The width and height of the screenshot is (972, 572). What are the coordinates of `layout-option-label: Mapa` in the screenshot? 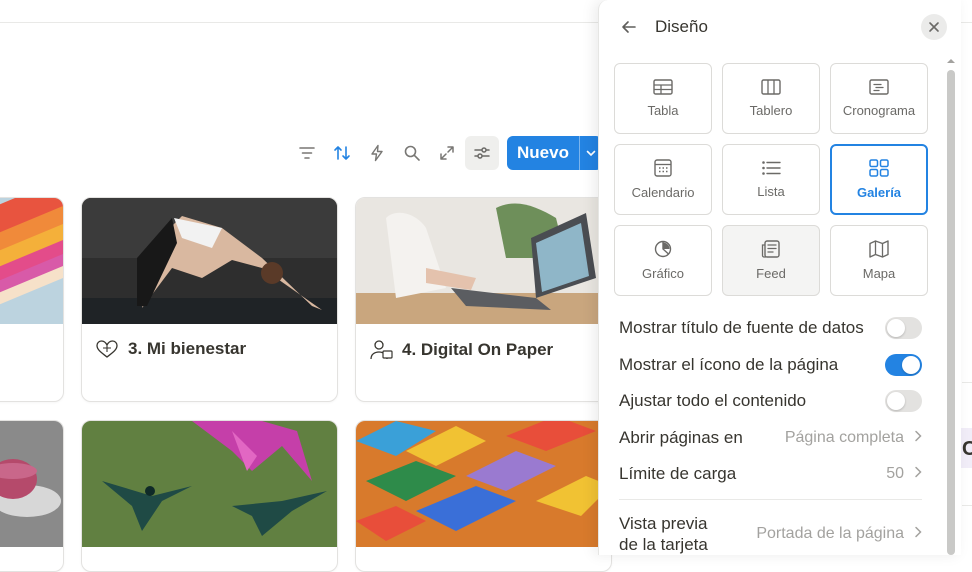 It's located at (879, 273).